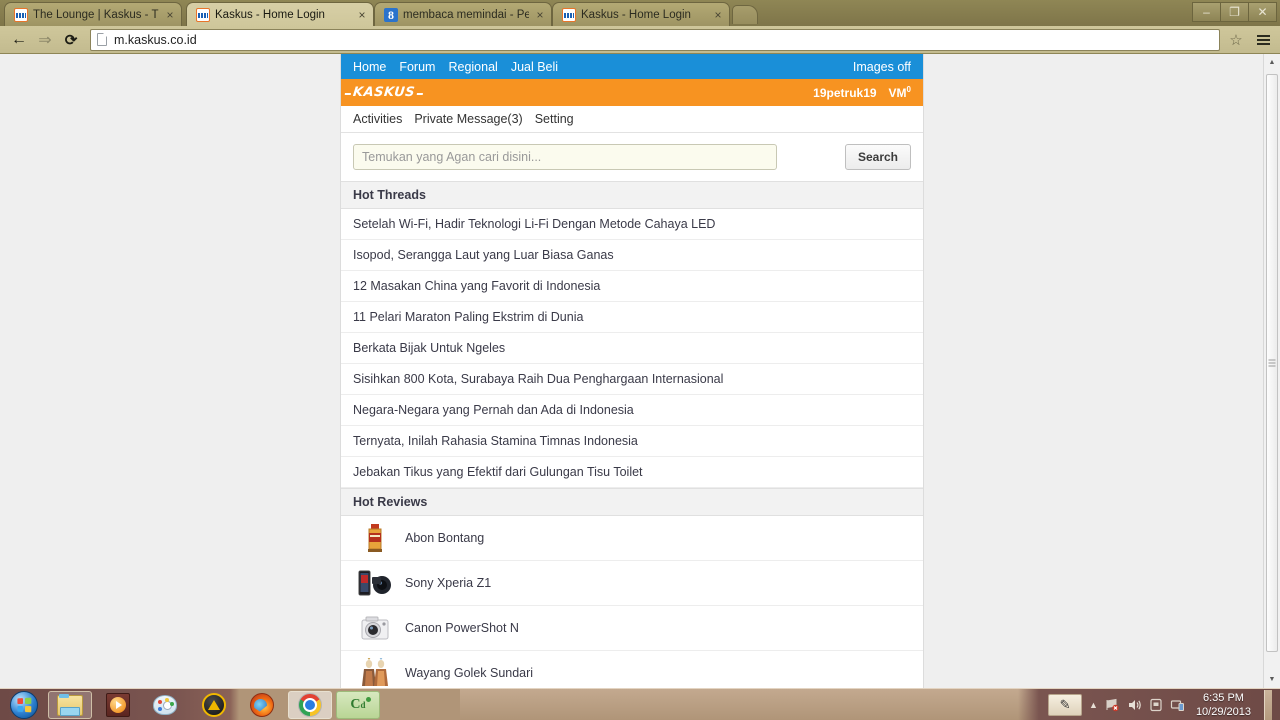 This screenshot has width=1280, height=720. What do you see at coordinates (445, 538) in the screenshot?
I see `review-title: Abon Bontang` at bounding box center [445, 538].